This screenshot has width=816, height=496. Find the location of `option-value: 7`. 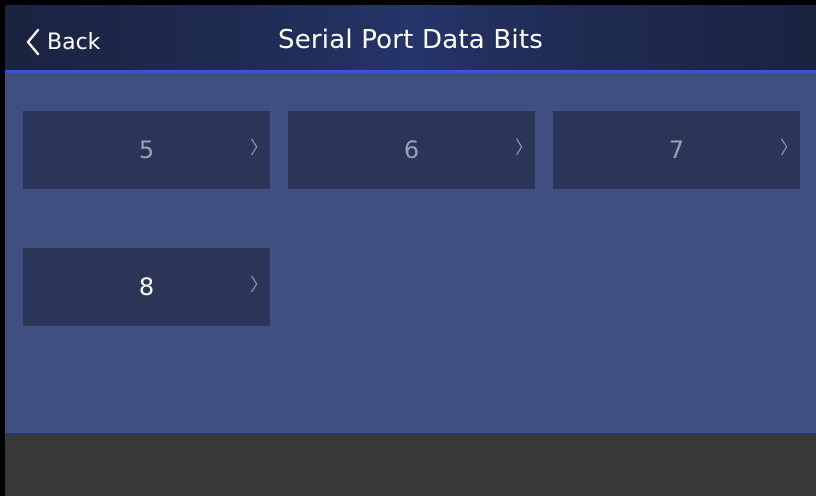

option-value: 7 is located at coordinates (676, 150).